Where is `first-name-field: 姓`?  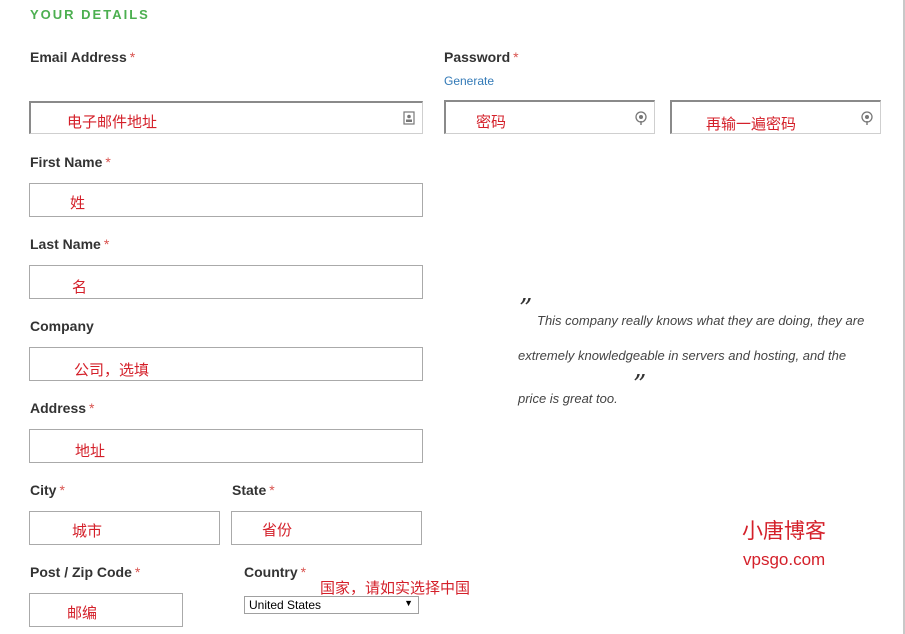
first-name-field: 姓 is located at coordinates (226, 200).